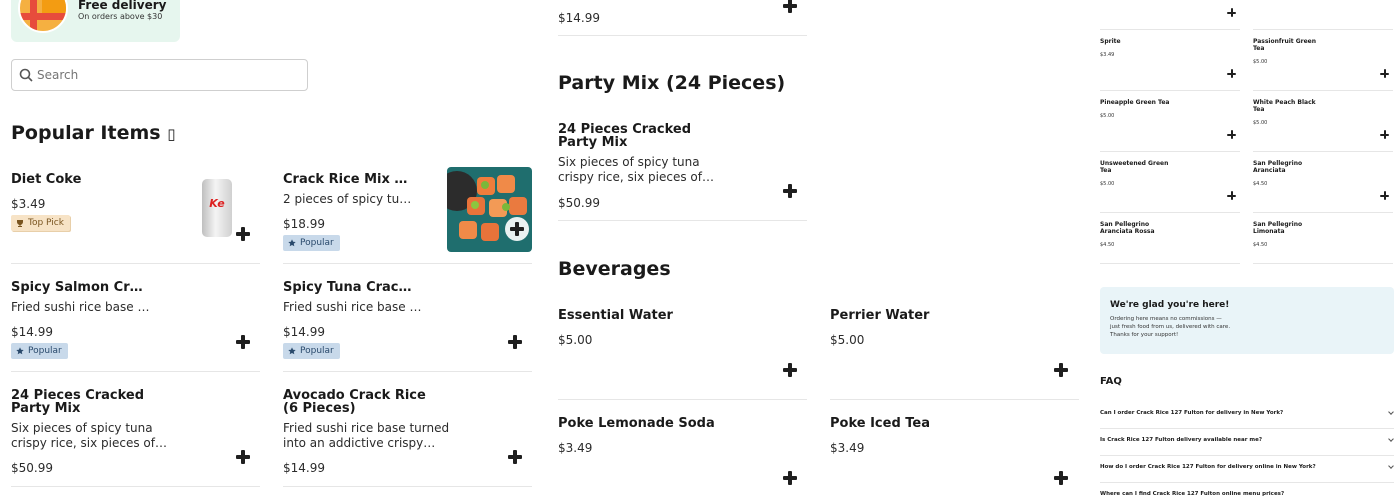 This screenshot has width=1400, height=500. Describe the element at coordinates (1269, 231) in the screenshot. I see `drink-name-line2: Limonata` at that location.